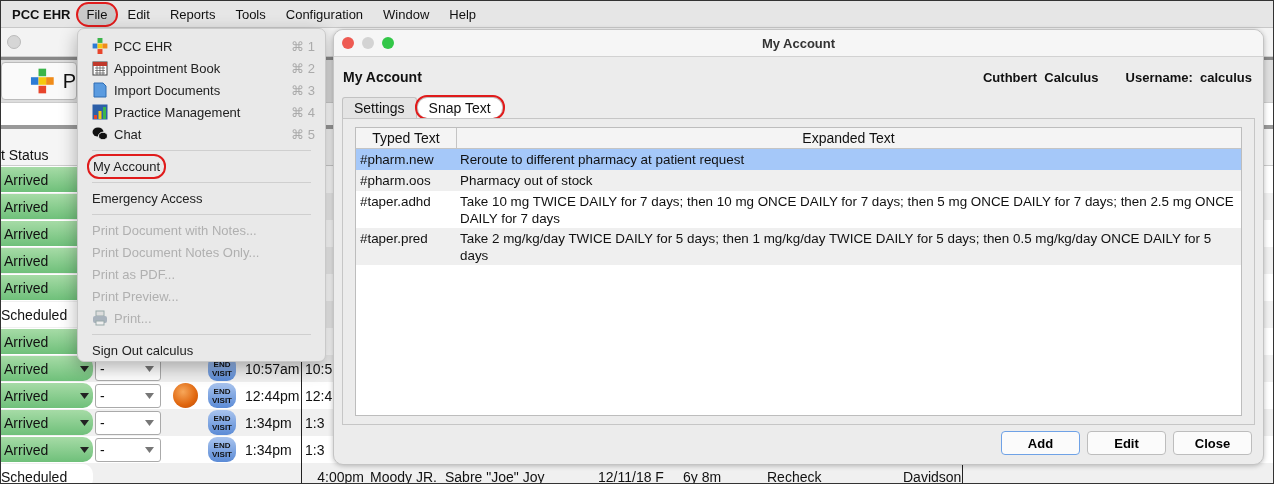 This screenshot has height=484, width=1274. I want to click on menu-title: Window, so click(406, 14).